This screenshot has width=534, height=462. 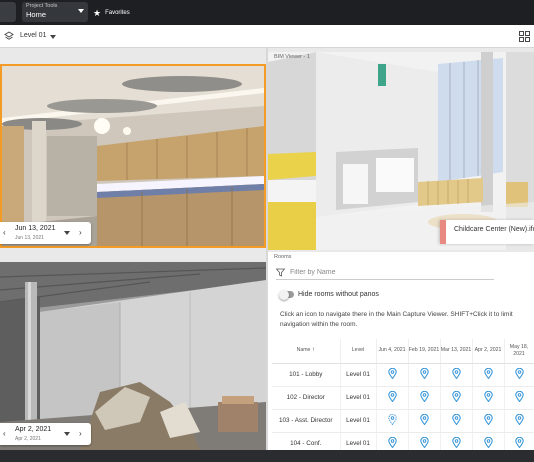 I want to click on column-header-label: Name, so click(x=303, y=350).